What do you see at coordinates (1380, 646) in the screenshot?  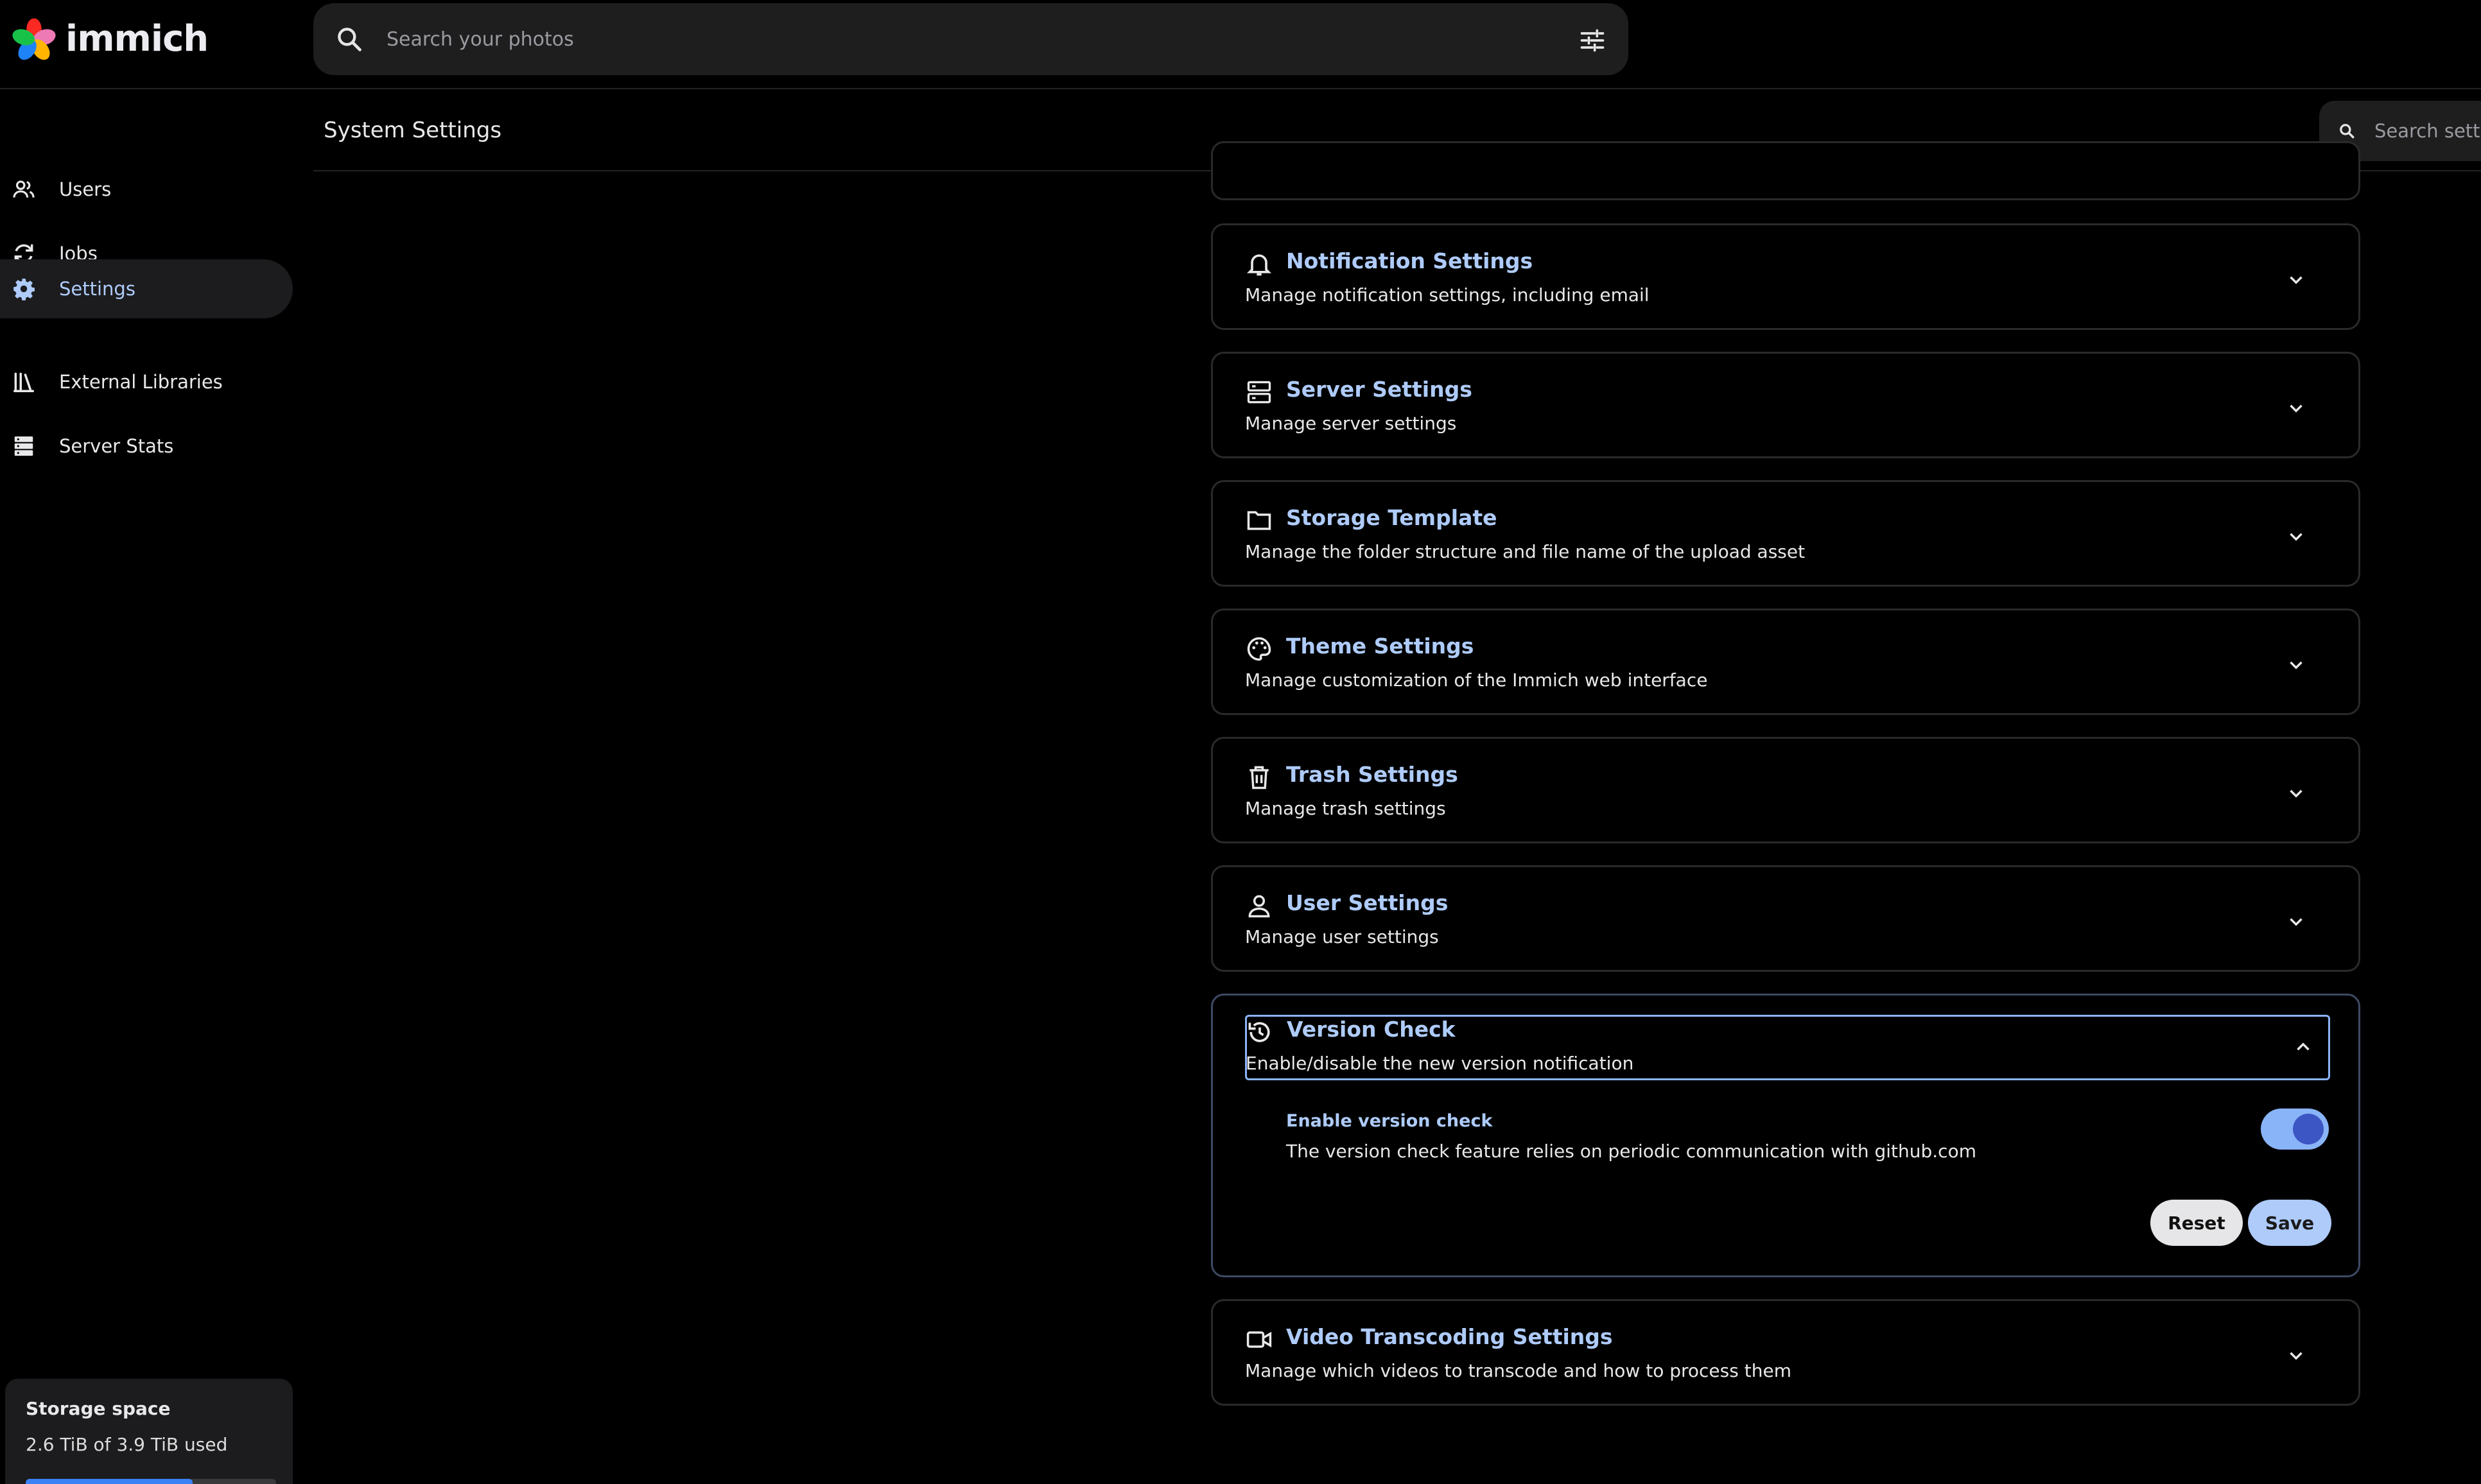 I see `panel-title: Theme Settings` at bounding box center [1380, 646].